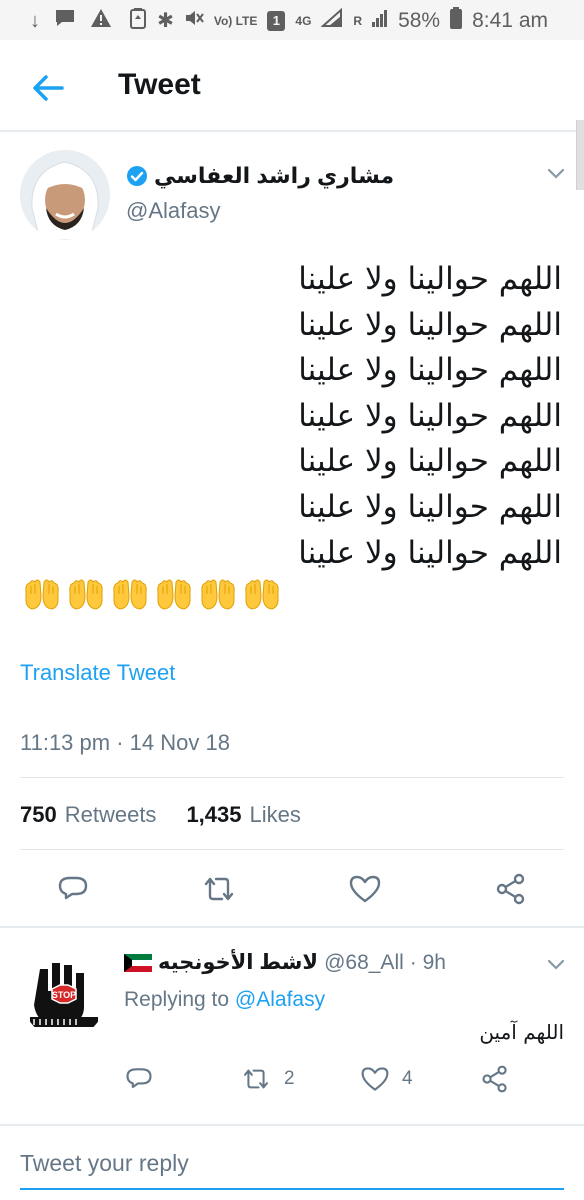 The image size is (584, 1200). I want to click on reply-button, so click(73, 889).